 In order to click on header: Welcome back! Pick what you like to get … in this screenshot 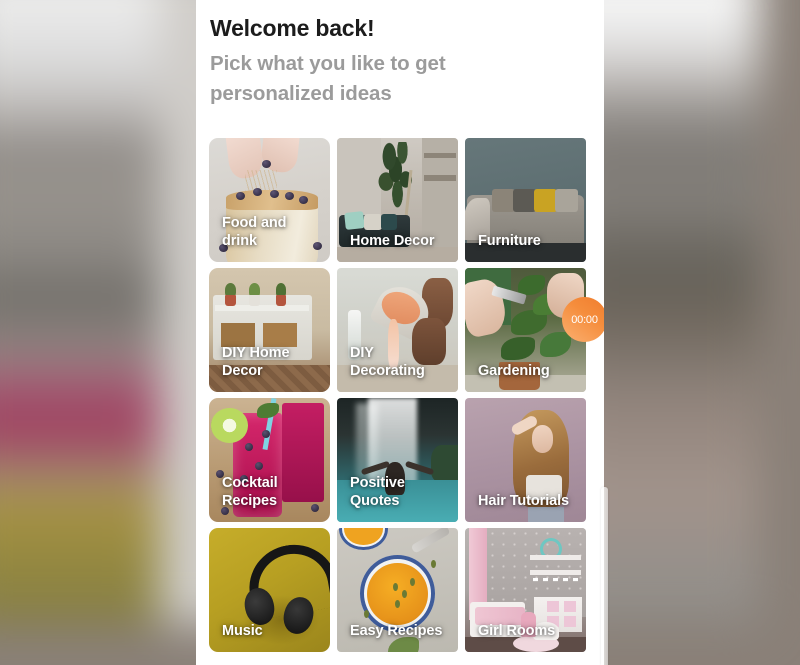, I will do `click(400, 54)`.